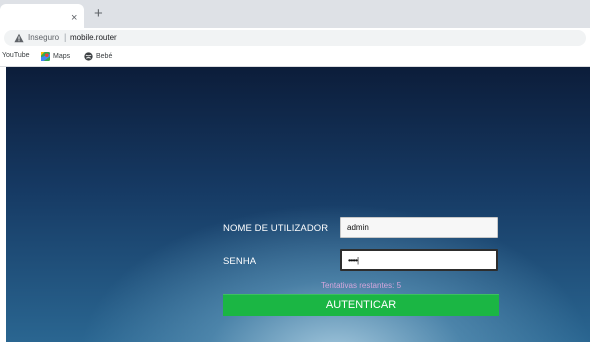 The height and width of the screenshot is (342, 590). I want to click on bookmark-maps: Maps, so click(55, 56).